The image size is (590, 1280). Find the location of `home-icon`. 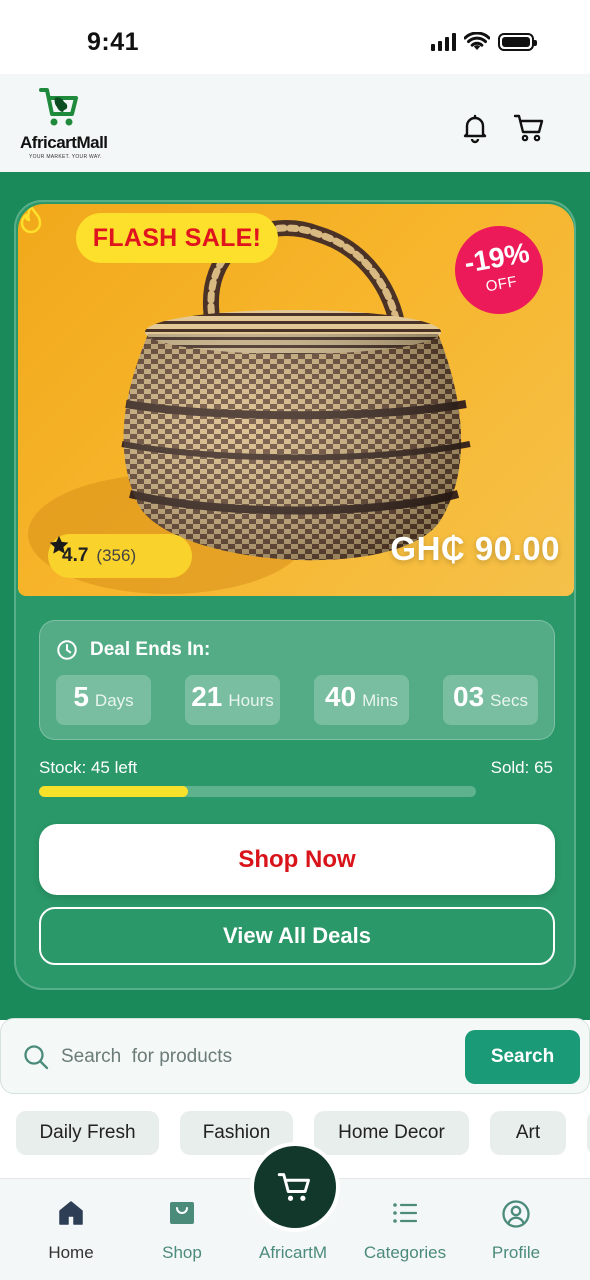

home-icon is located at coordinates (71, 1213).